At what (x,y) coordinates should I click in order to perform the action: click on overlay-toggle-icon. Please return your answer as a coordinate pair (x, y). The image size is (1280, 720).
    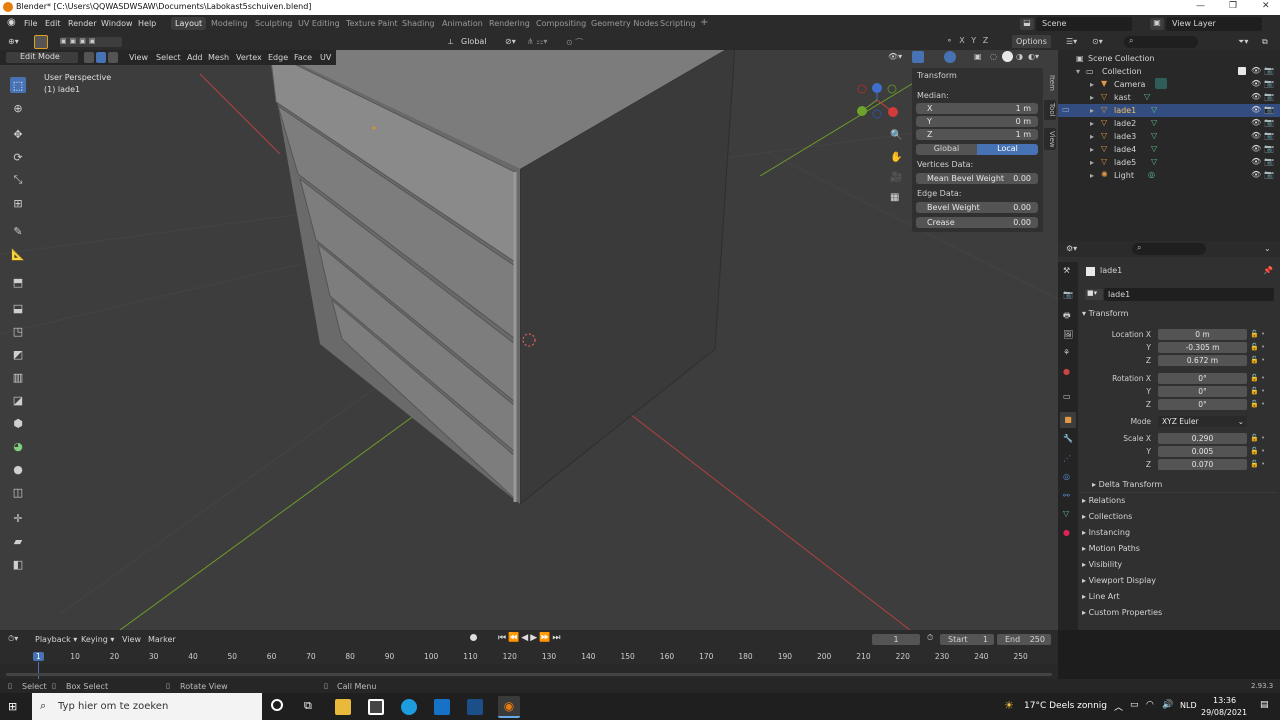
    Looking at the image, I should click on (950, 57).